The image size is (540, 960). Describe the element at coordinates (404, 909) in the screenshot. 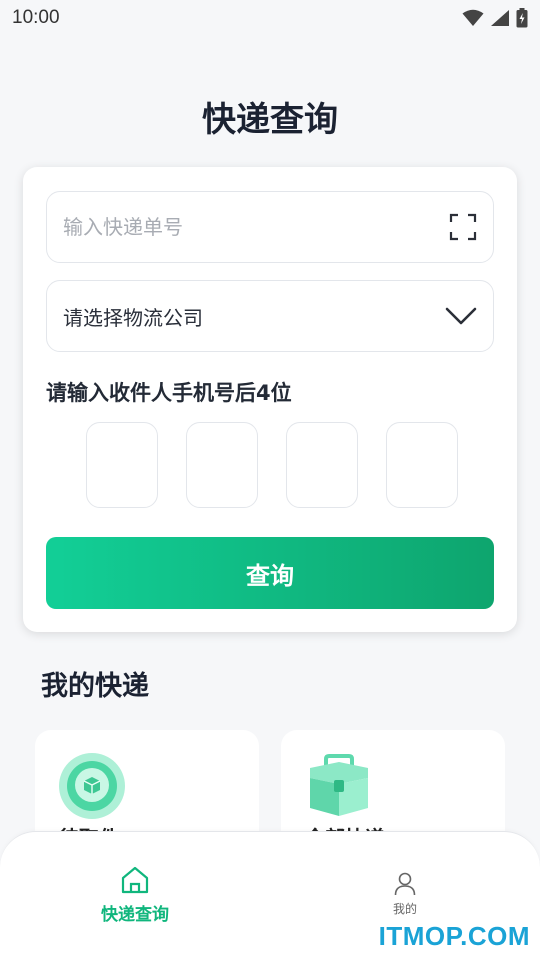

I see `nav-tab-mine-label: 我的` at that location.